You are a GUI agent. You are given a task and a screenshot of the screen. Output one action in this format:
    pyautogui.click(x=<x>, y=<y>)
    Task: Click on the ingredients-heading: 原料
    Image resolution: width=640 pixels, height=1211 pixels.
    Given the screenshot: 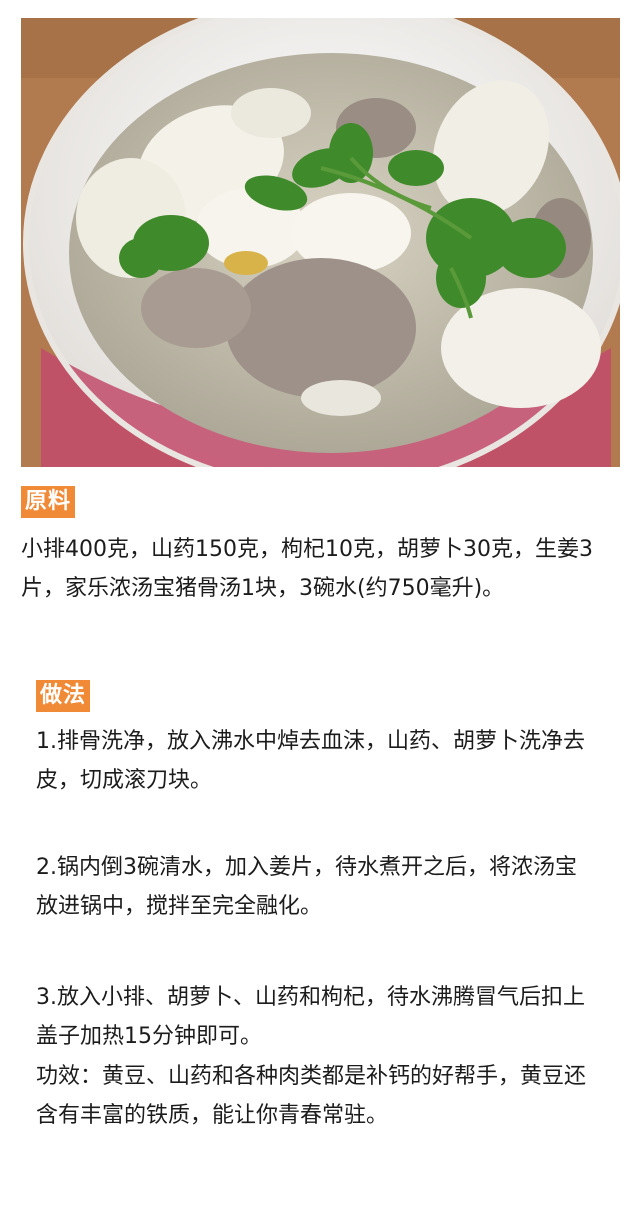 What is the action you would take?
    pyautogui.click(x=48, y=502)
    